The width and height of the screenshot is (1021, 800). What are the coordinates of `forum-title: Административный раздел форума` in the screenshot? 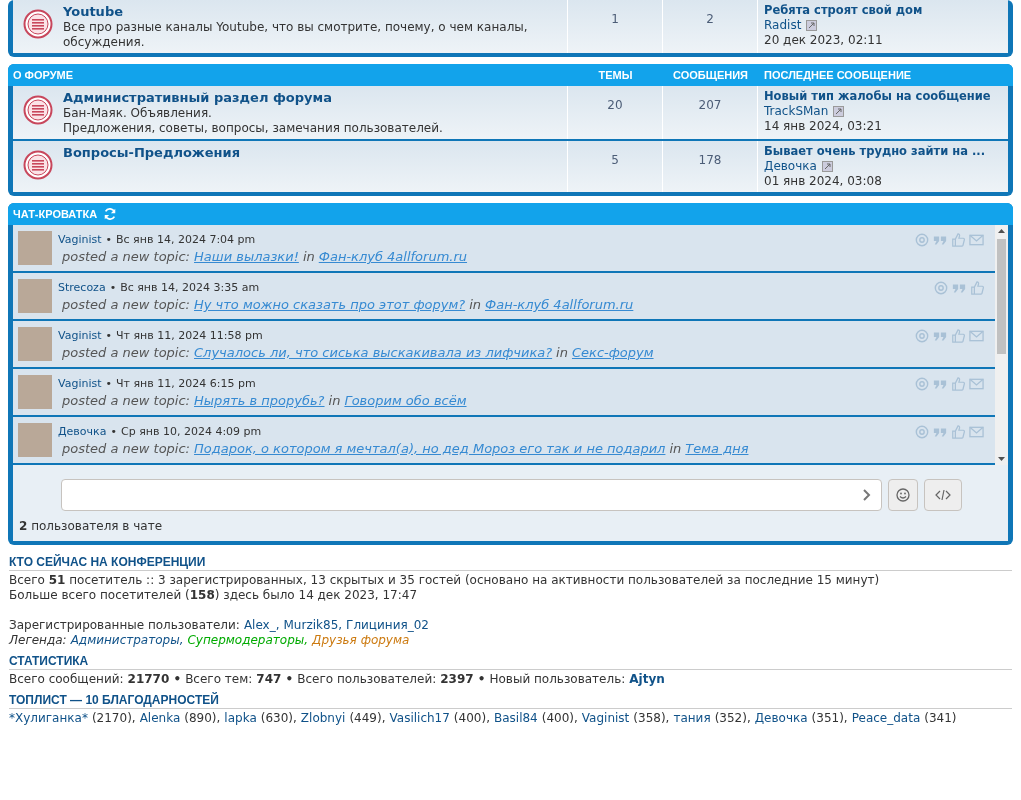 It's located at (253, 97).